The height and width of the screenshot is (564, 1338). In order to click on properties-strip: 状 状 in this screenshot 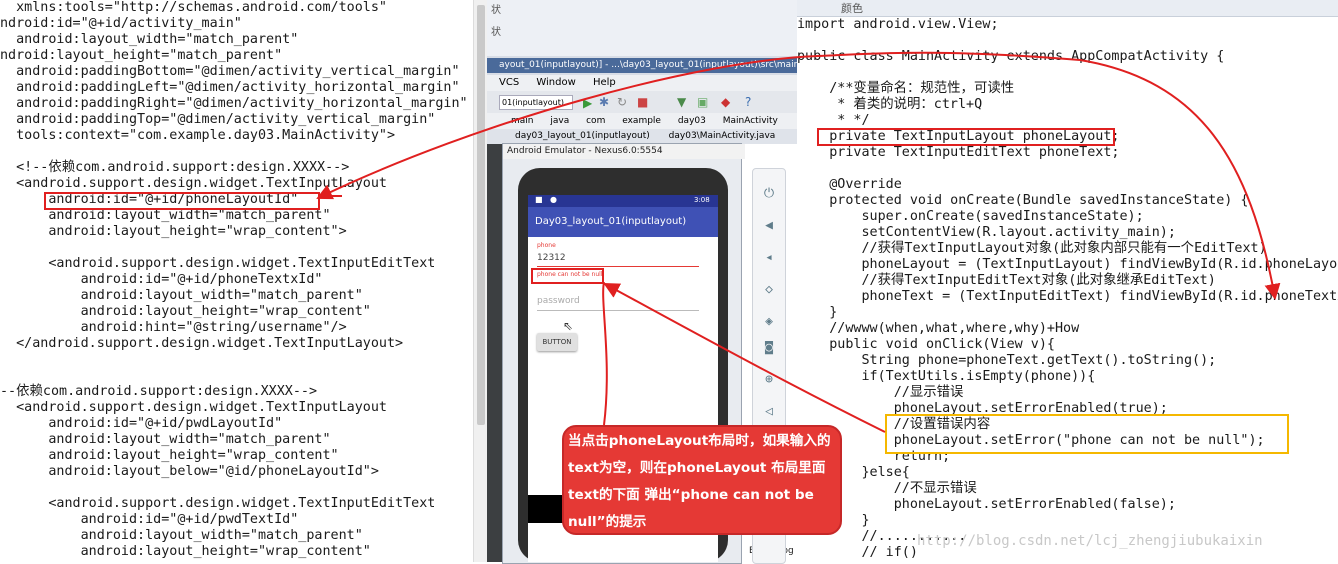, I will do `click(642, 28)`.